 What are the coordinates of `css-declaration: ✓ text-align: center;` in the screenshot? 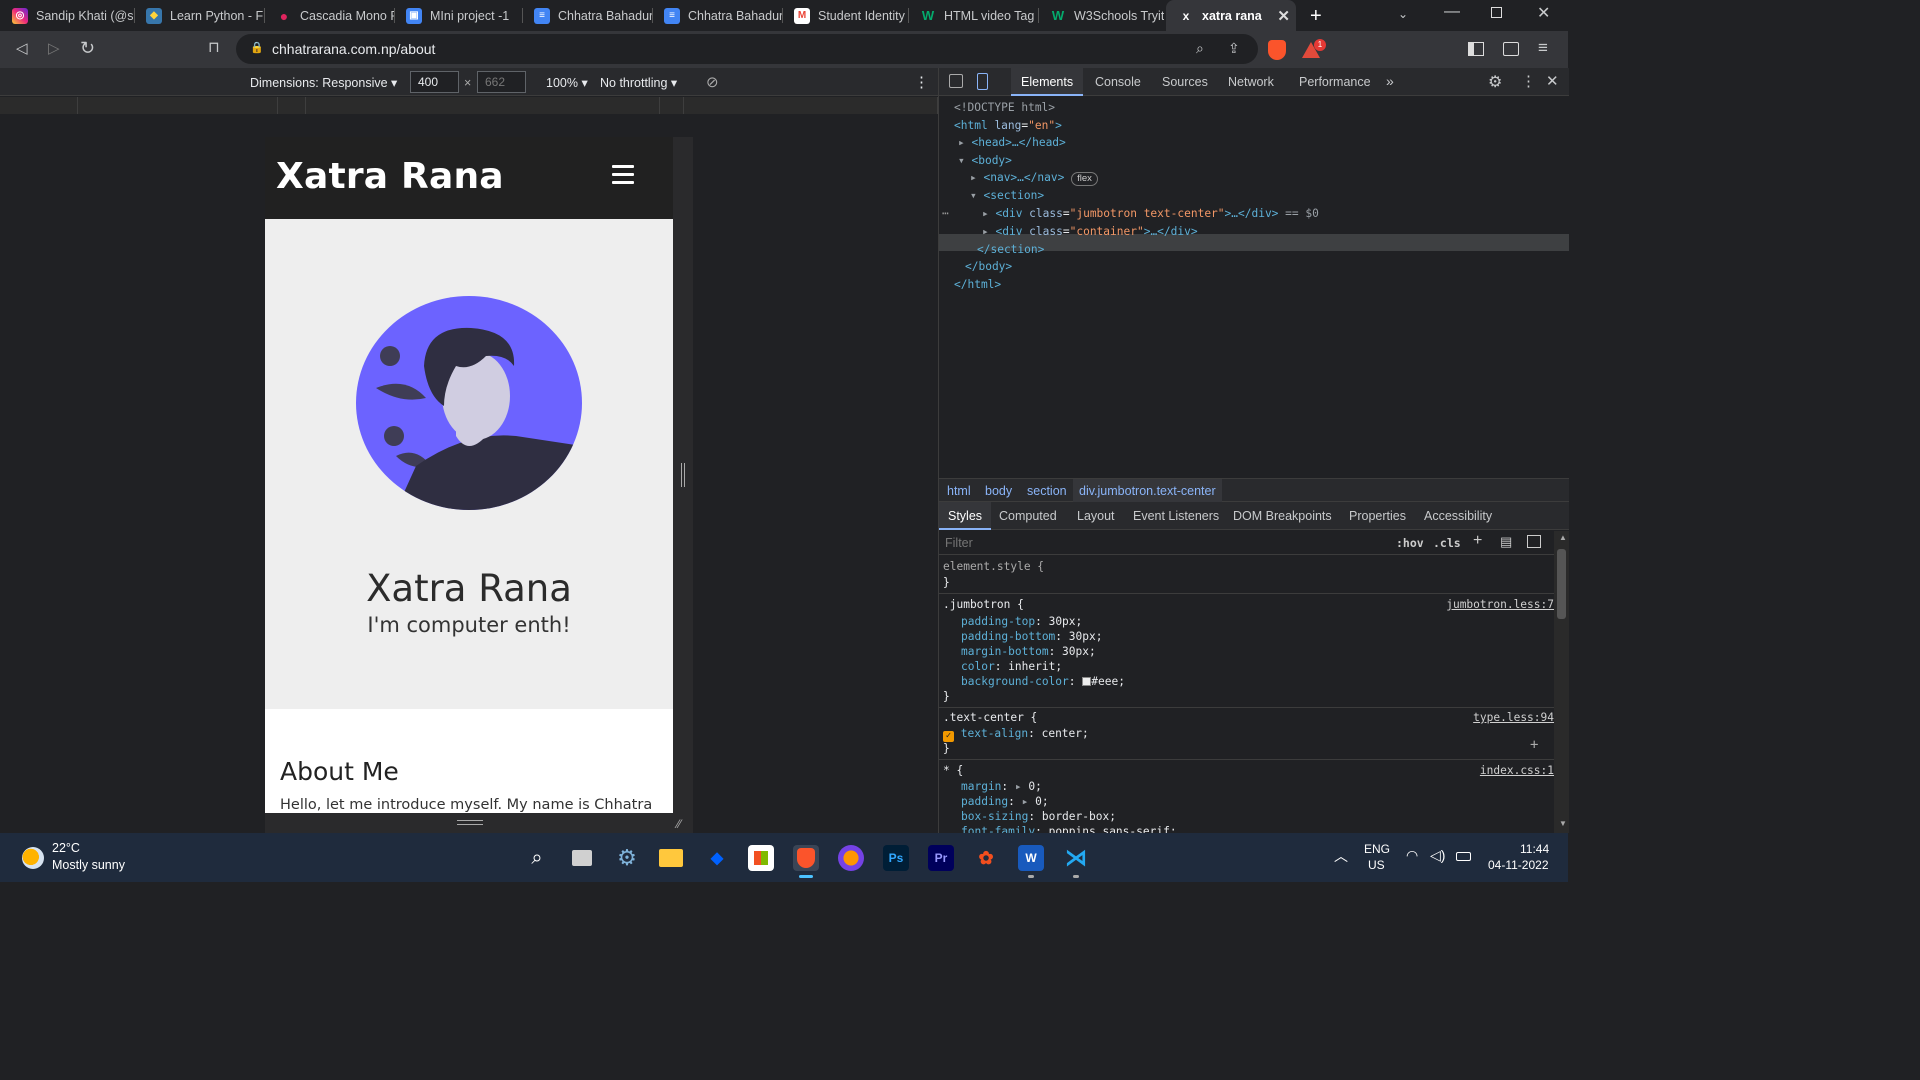 It's located at (1016, 734).